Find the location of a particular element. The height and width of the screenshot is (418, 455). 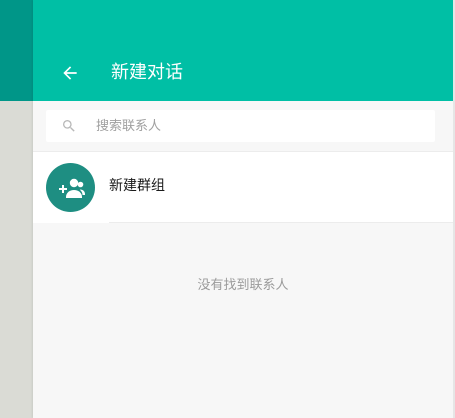

search-input is located at coordinates (261, 126).